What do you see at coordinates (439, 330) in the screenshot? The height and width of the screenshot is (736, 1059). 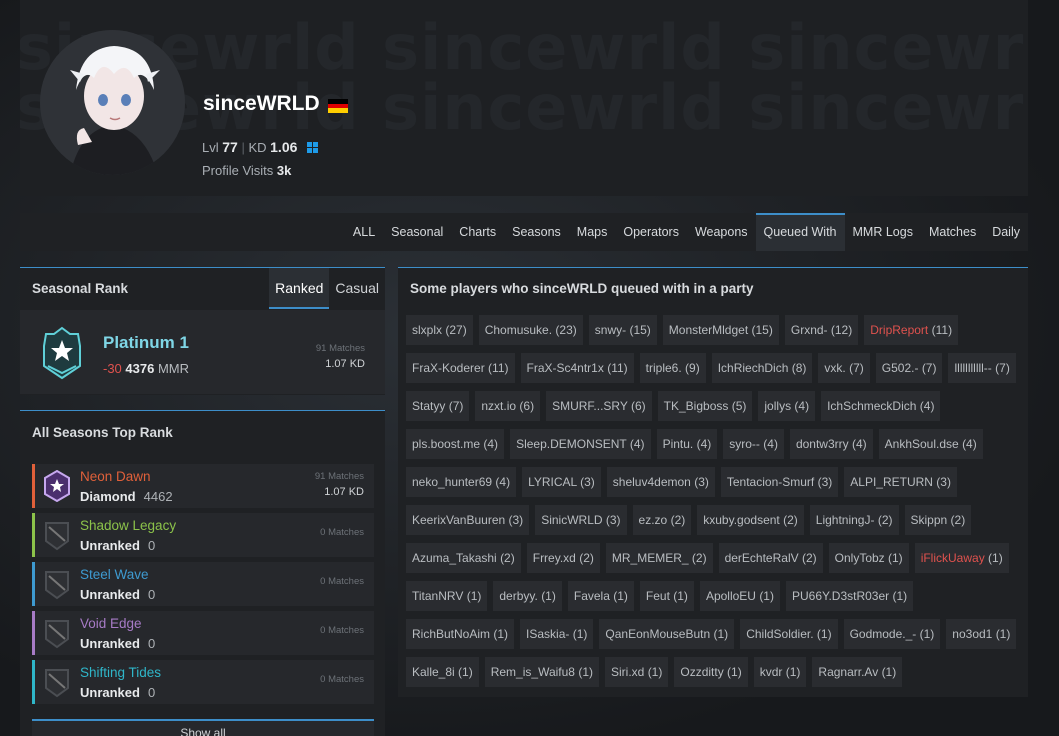 I see `player-chip: slxplx (27)` at bounding box center [439, 330].